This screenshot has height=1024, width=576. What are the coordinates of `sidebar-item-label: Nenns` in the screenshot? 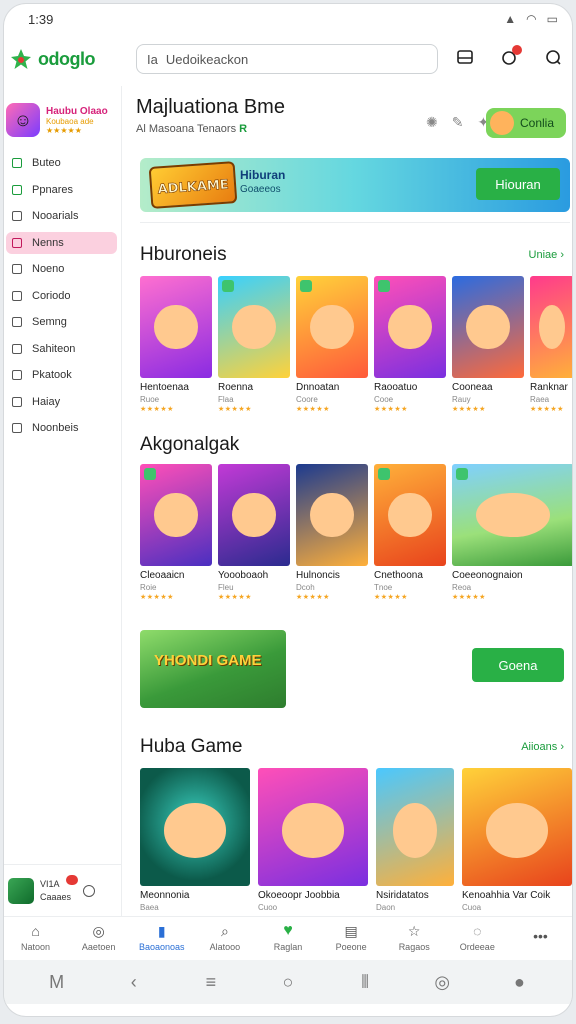 It's located at (48, 242).